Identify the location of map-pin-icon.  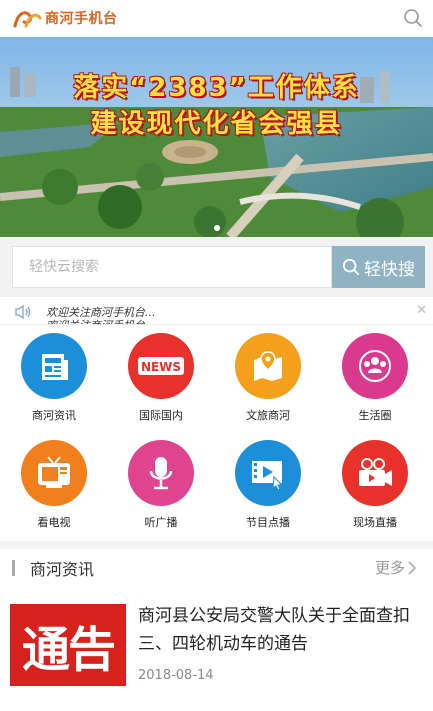
(268, 366).